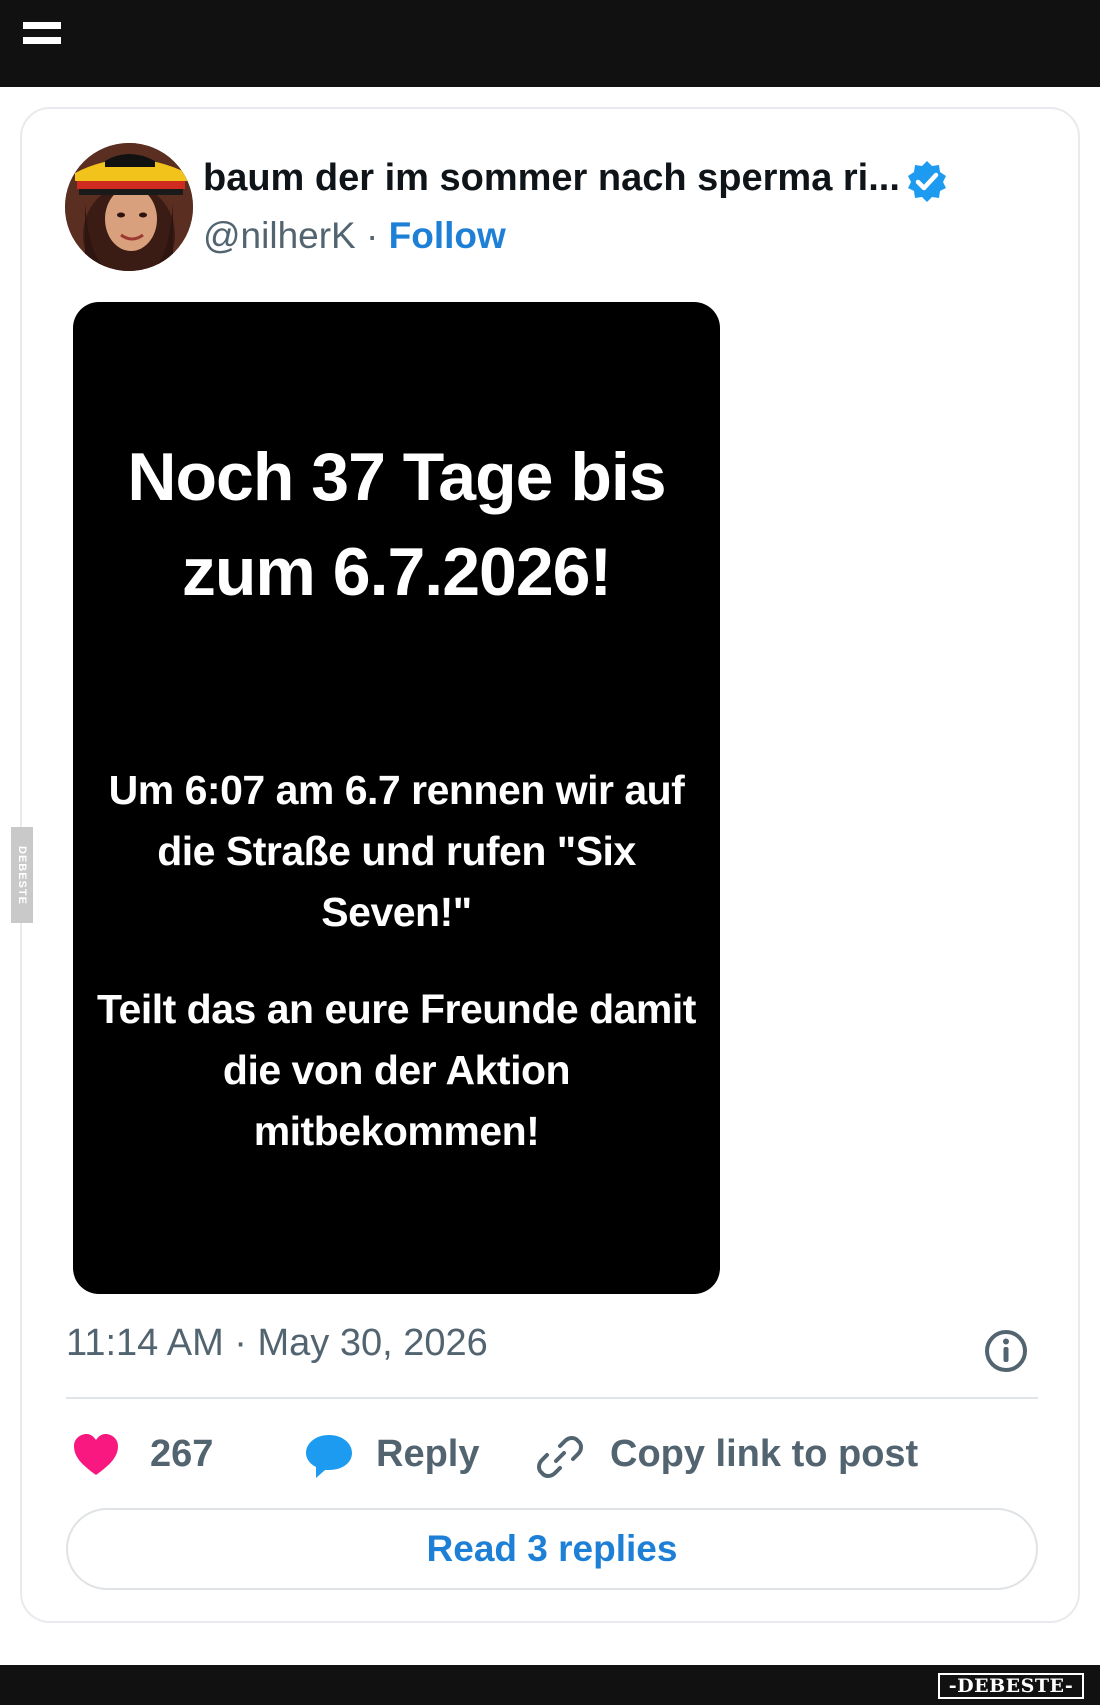 This screenshot has height=1705, width=1100. What do you see at coordinates (927, 181) in the screenshot?
I see `verified-badge-icon` at bounding box center [927, 181].